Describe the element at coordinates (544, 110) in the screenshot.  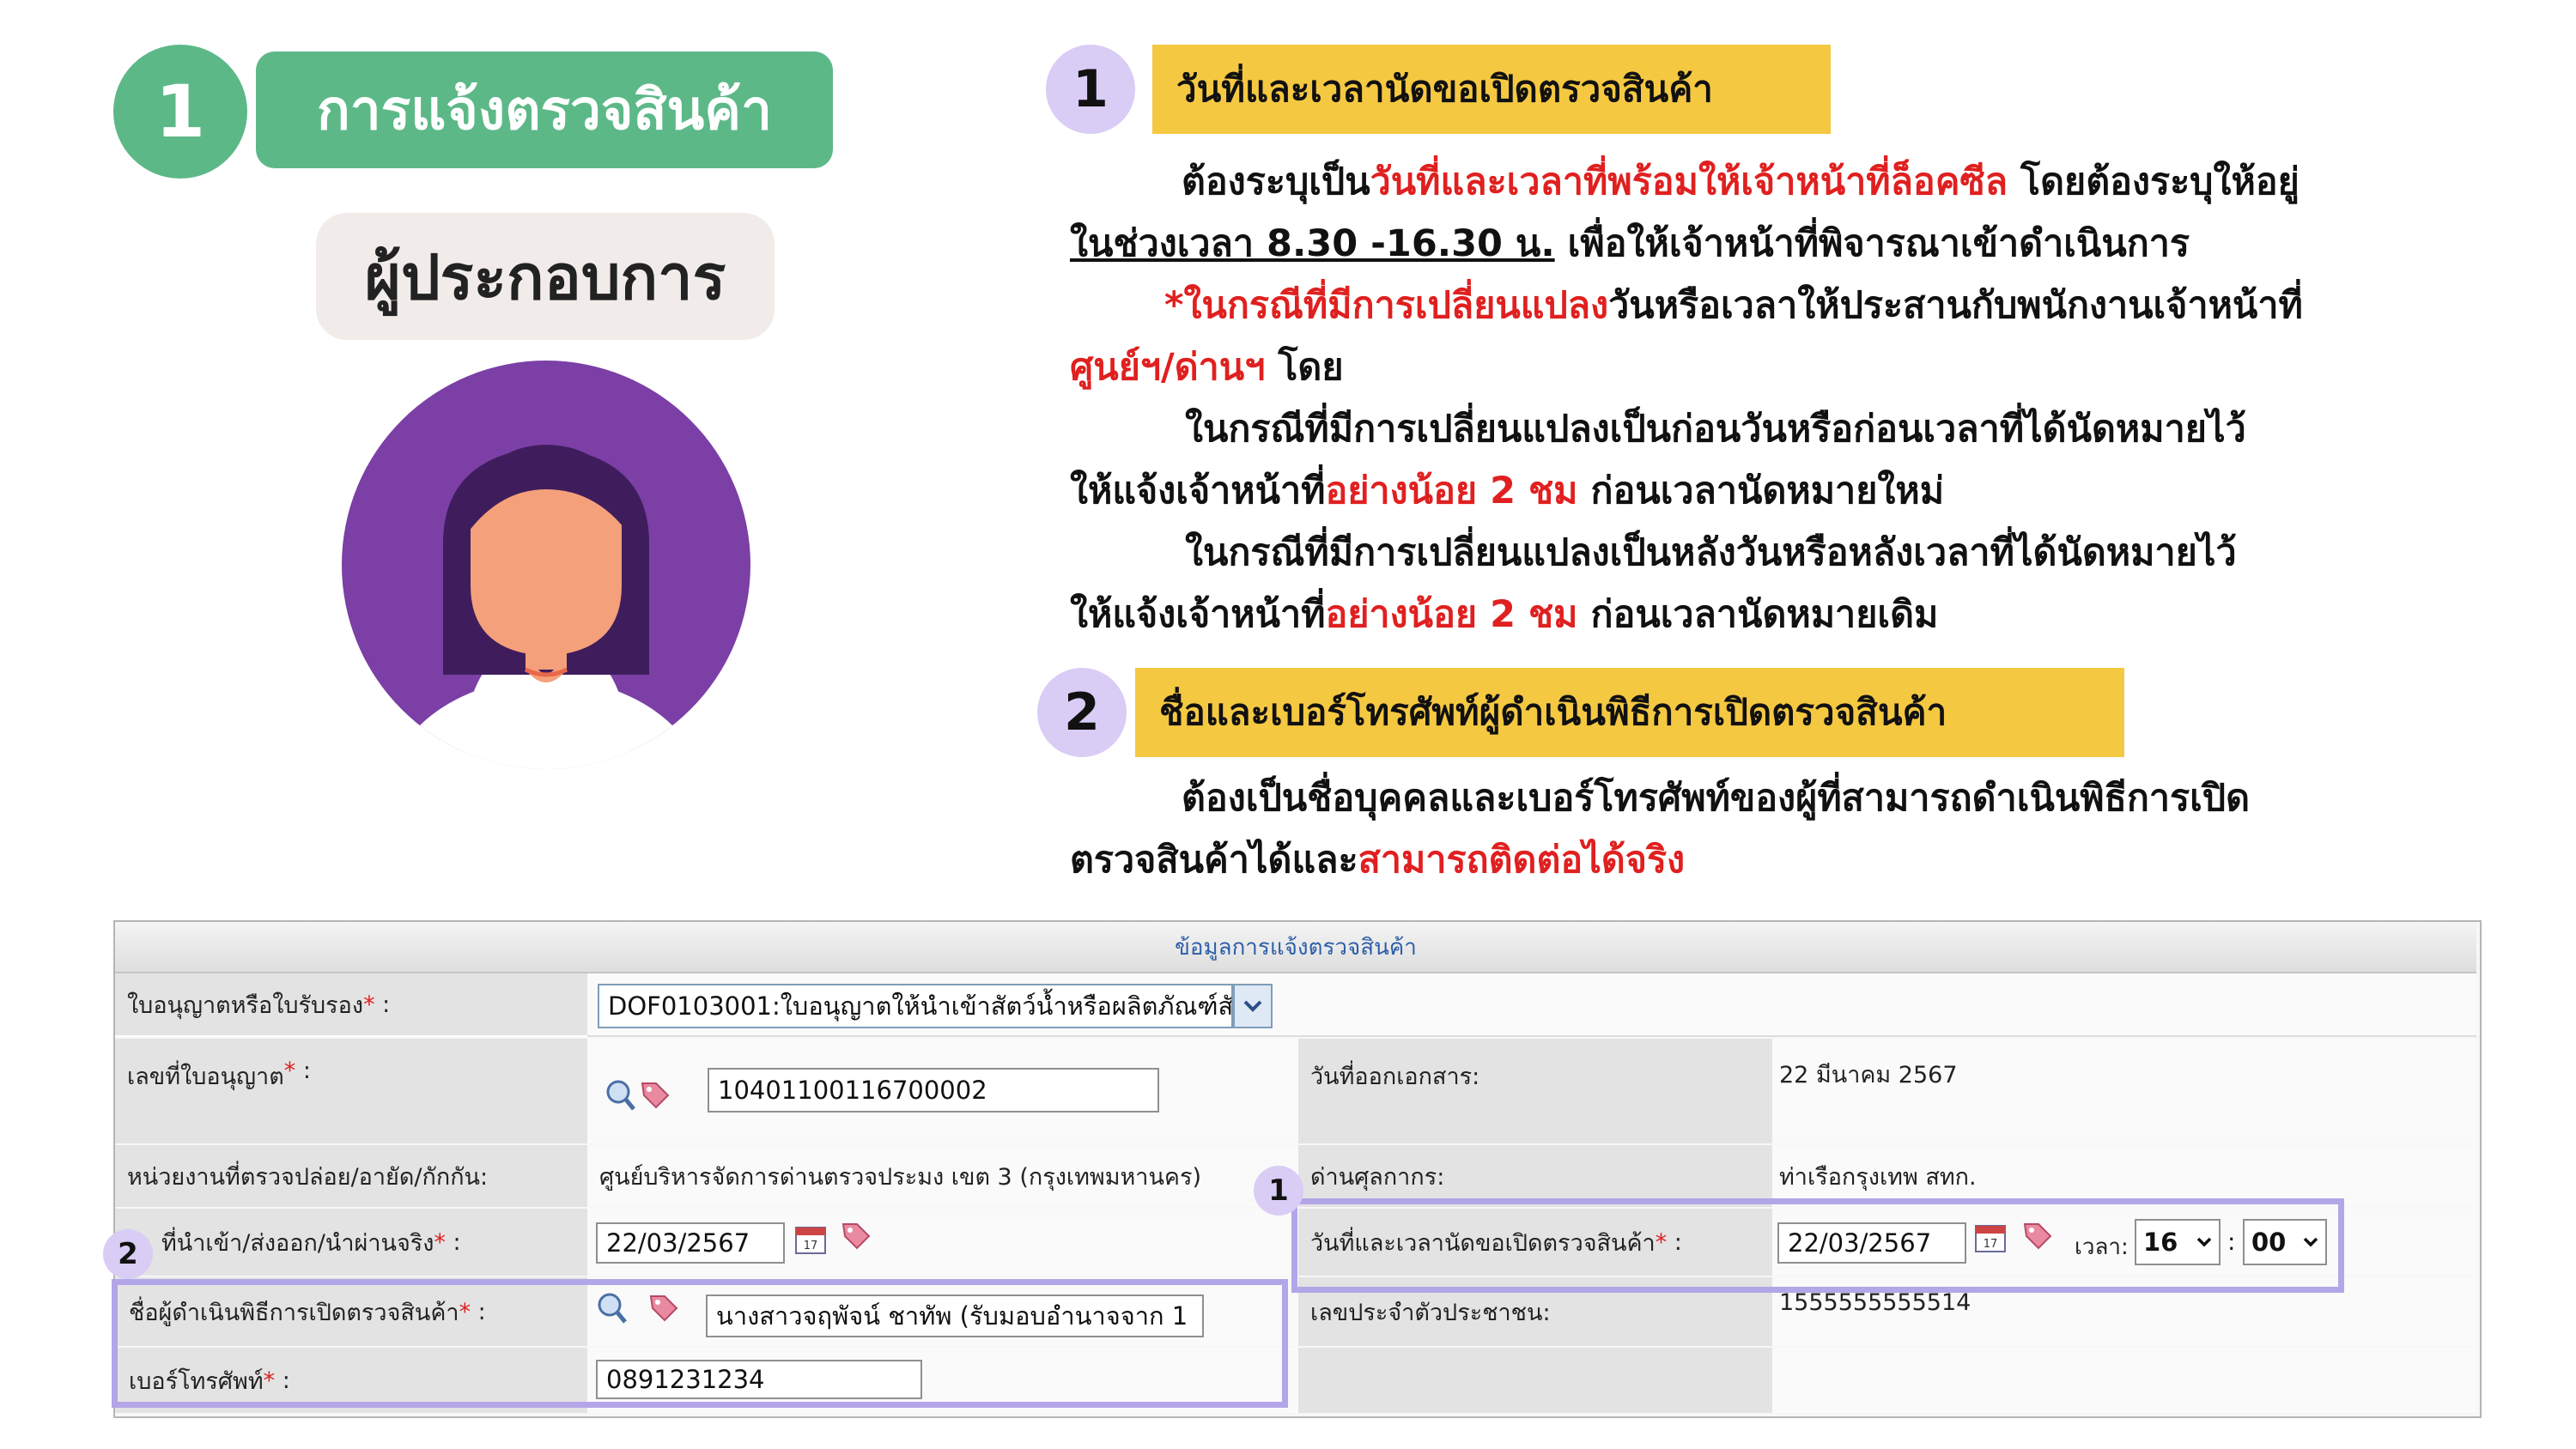
I see `page-title: การแจ้งตรวจสินค้า` at that location.